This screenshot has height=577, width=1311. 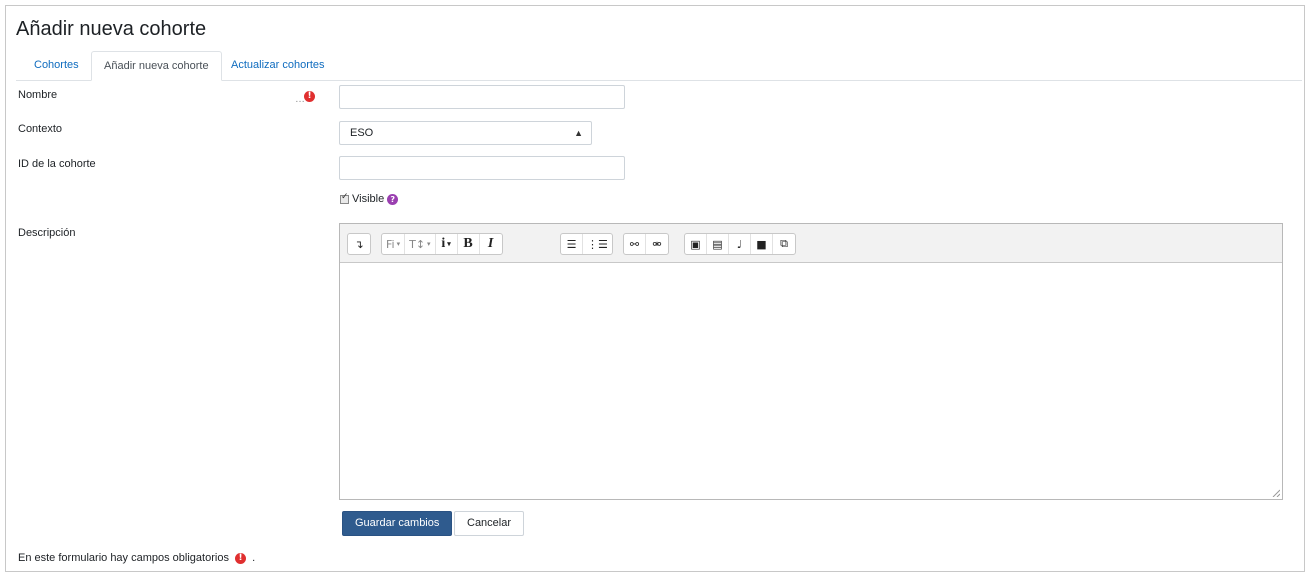 I want to click on toolbar-group-media: ▣ ▤ ♩ ■ ⧉, so click(x=740, y=244).